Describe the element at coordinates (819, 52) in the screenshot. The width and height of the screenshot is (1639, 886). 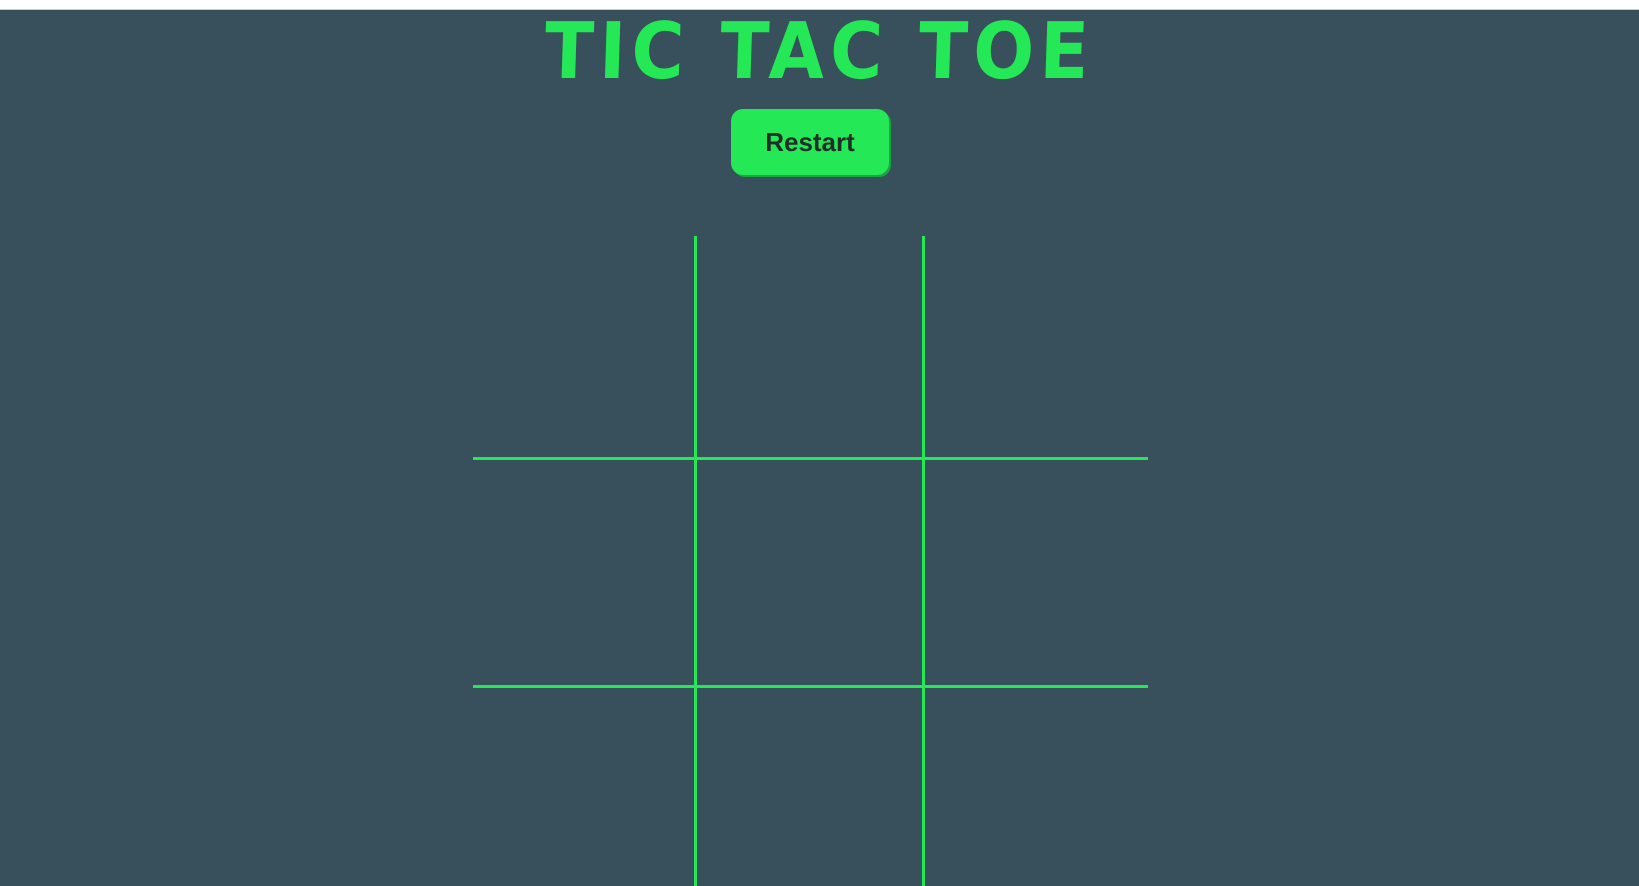
I see `page-title: TIC TAC TOE` at that location.